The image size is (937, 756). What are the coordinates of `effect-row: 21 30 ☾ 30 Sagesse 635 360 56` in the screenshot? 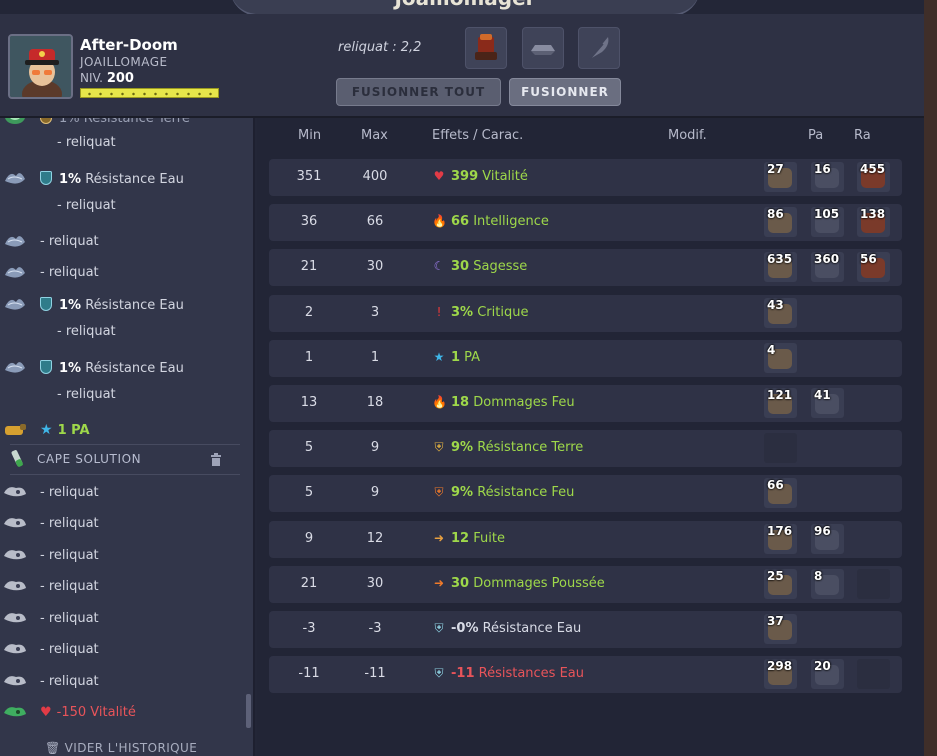 It's located at (585, 268).